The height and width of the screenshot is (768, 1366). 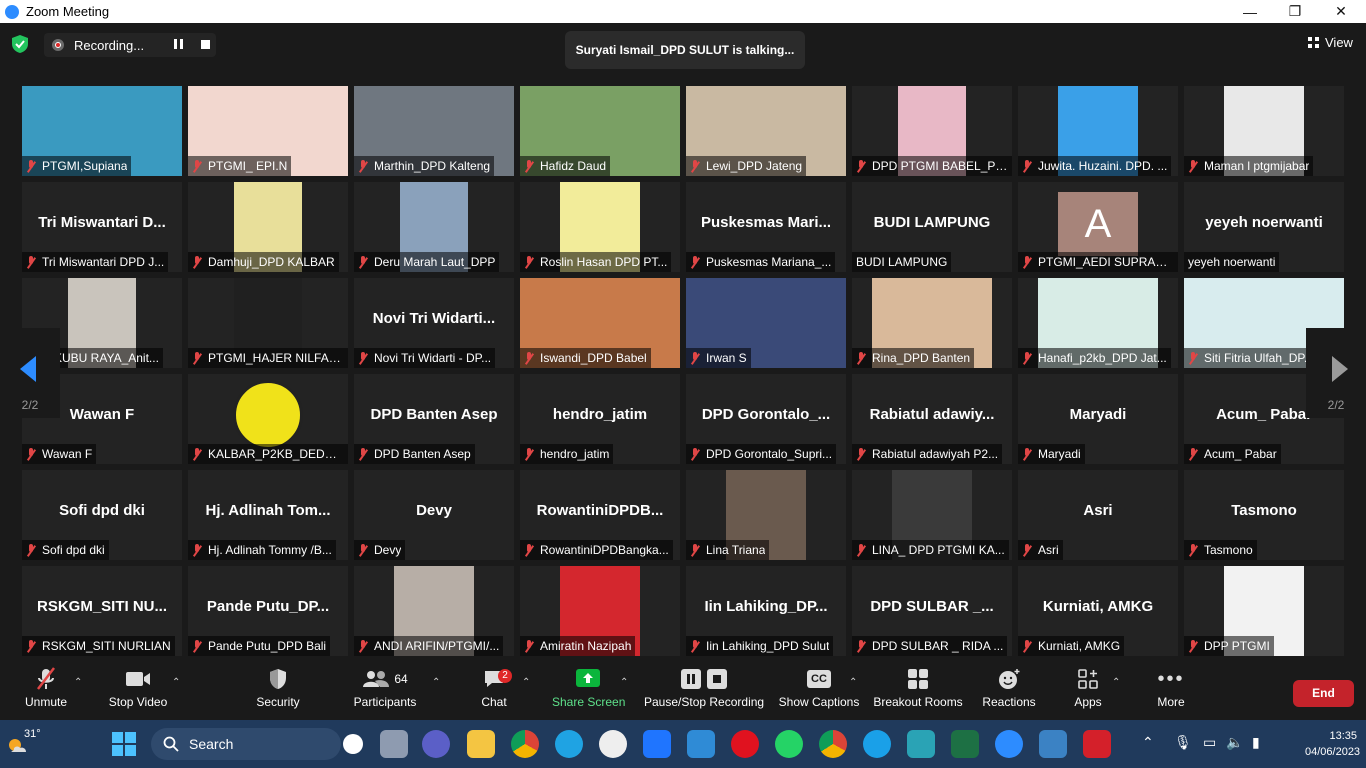 I want to click on next-page-button: 2/2, so click(x=1336, y=373).